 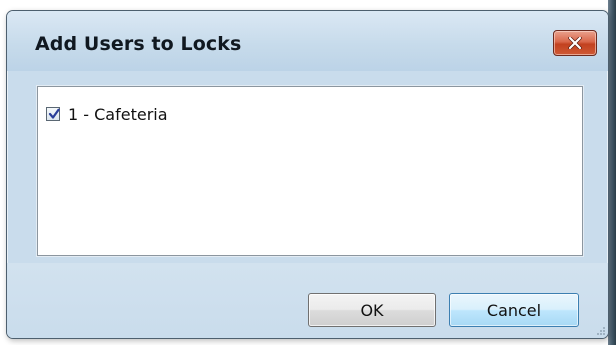 What do you see at coordinates (138, 44) in the screenshot?
I see `dialog-title: Add Users to Locks` at bounding box center [138, 44].